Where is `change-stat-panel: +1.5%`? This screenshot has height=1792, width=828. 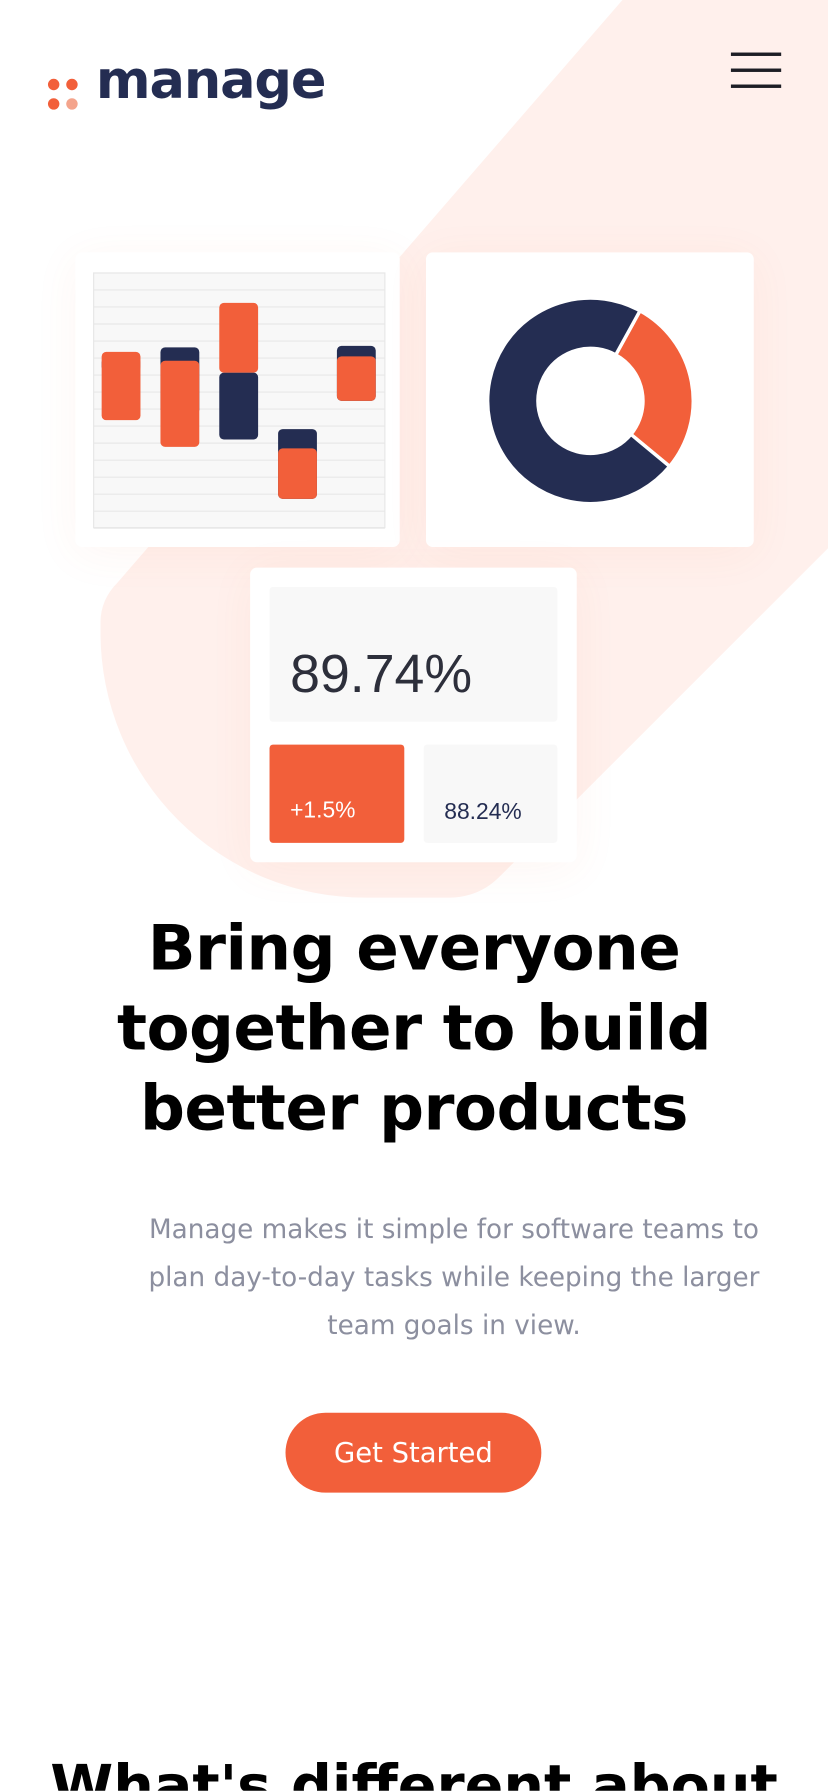
change-stat-panel: +1.5% is located at coordinates (337, 793).